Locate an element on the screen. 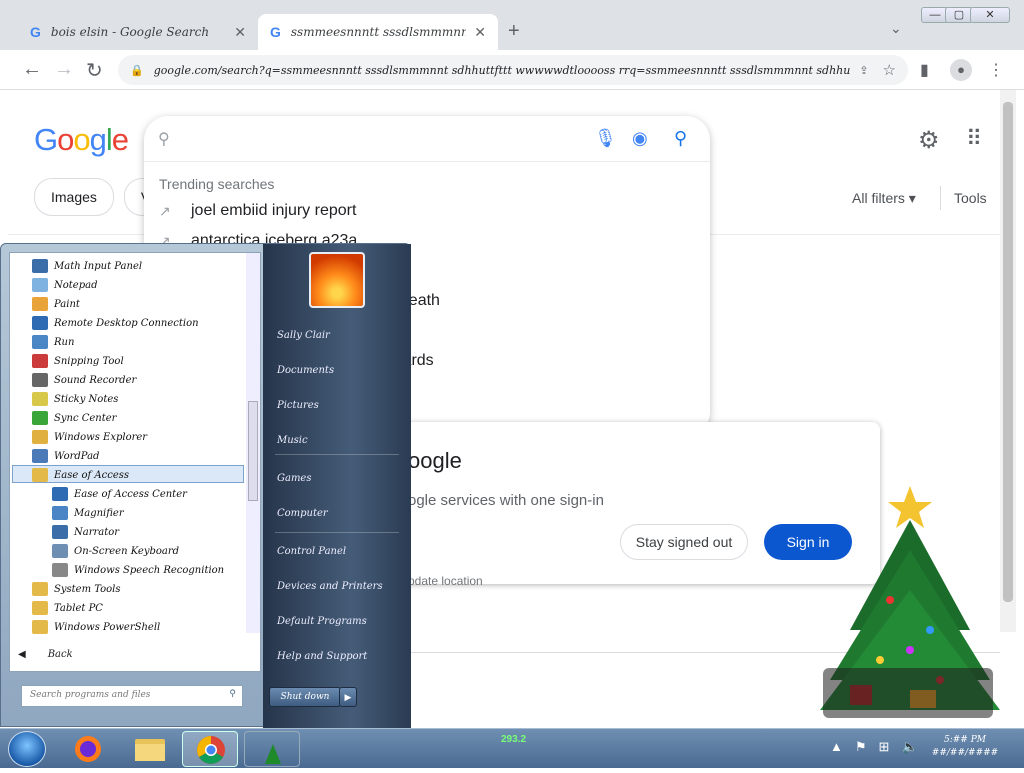  program-item: WordPad is located at coordinates (65, 456).